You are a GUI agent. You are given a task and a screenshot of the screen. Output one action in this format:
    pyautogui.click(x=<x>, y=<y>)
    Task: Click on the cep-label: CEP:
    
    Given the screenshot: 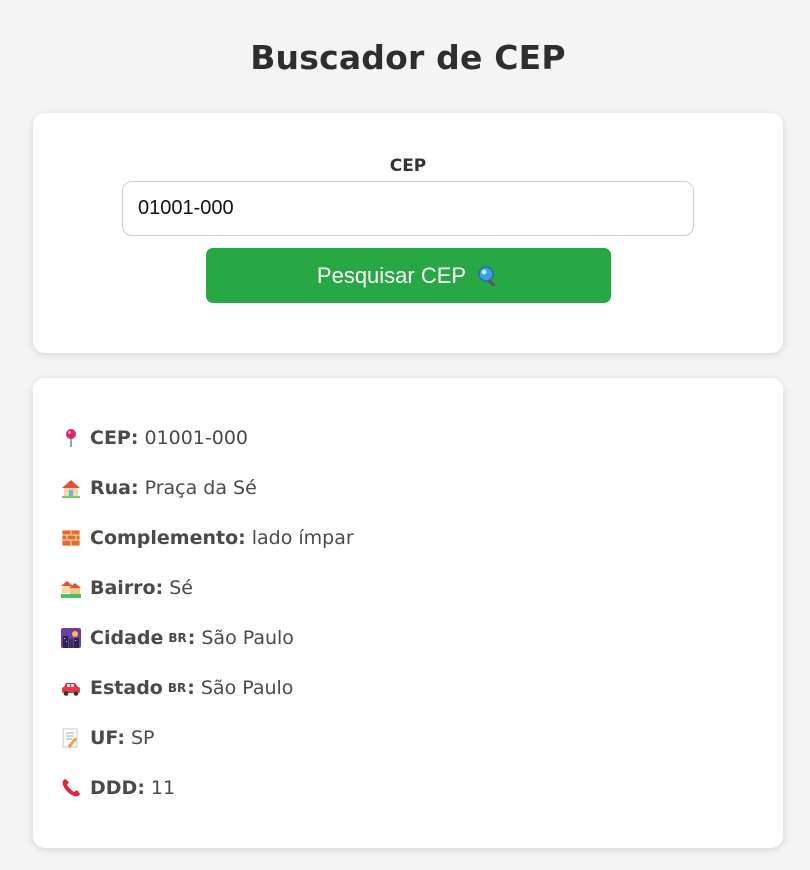 What is the action you would take?
    pyautogui.click(x=114, y=438)
    